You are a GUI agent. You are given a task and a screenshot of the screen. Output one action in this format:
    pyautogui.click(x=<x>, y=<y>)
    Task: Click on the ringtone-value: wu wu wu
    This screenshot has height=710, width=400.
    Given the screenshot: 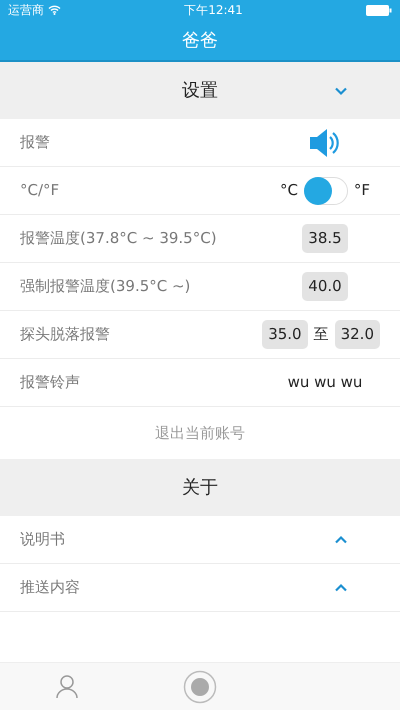 What is the action you would take?
    pyautogui.click(x=325, y=382)
    